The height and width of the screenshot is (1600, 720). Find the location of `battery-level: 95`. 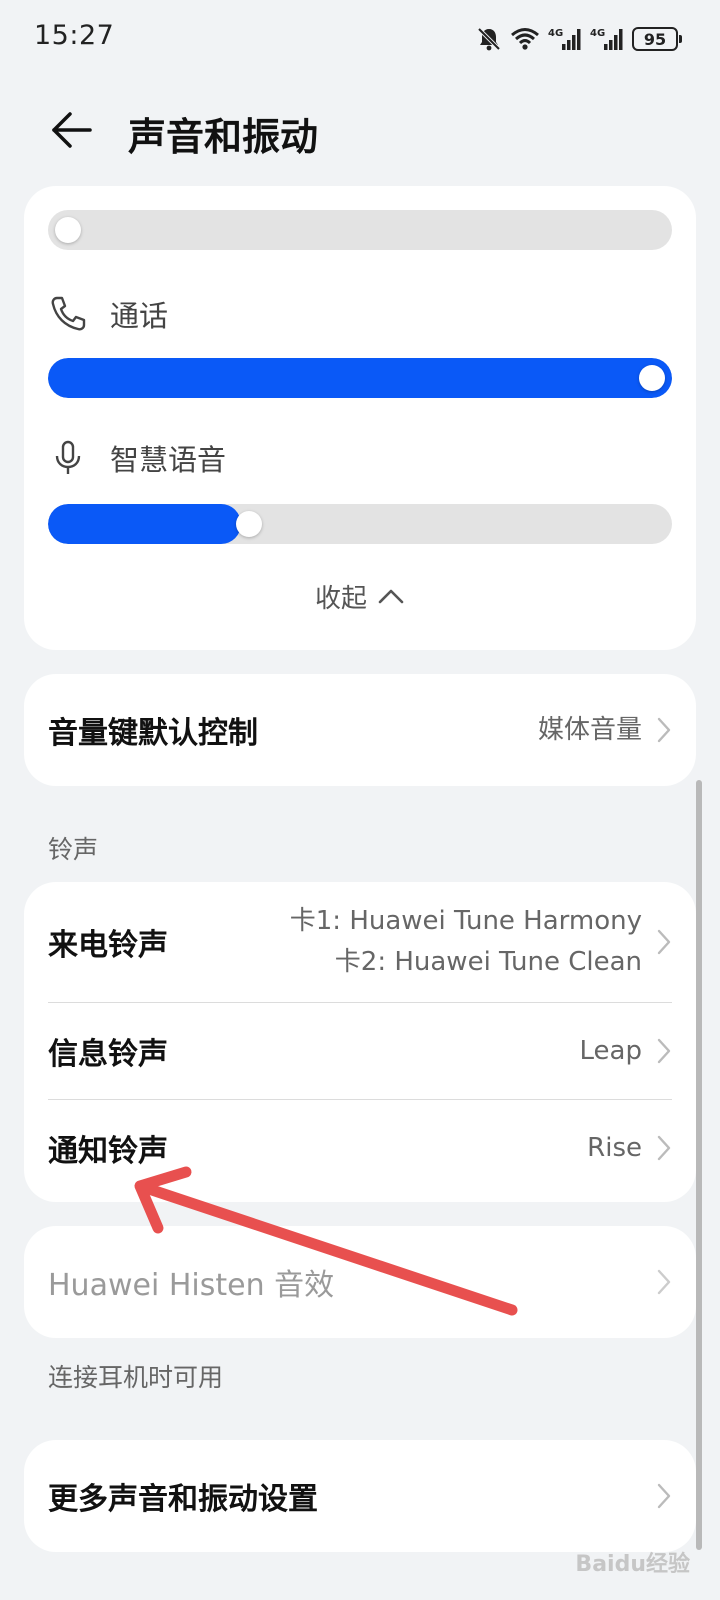

battery-level: 95 is located at coordinates (655, 39).